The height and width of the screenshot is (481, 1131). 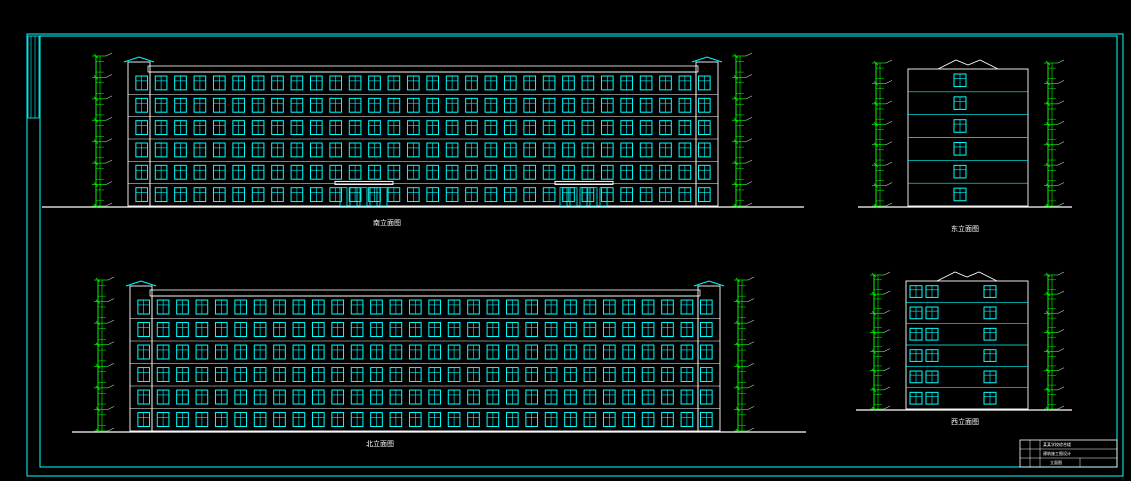 I want to click on title-block-line1: 某某学校综合楼, so click(x=1057, y=444).